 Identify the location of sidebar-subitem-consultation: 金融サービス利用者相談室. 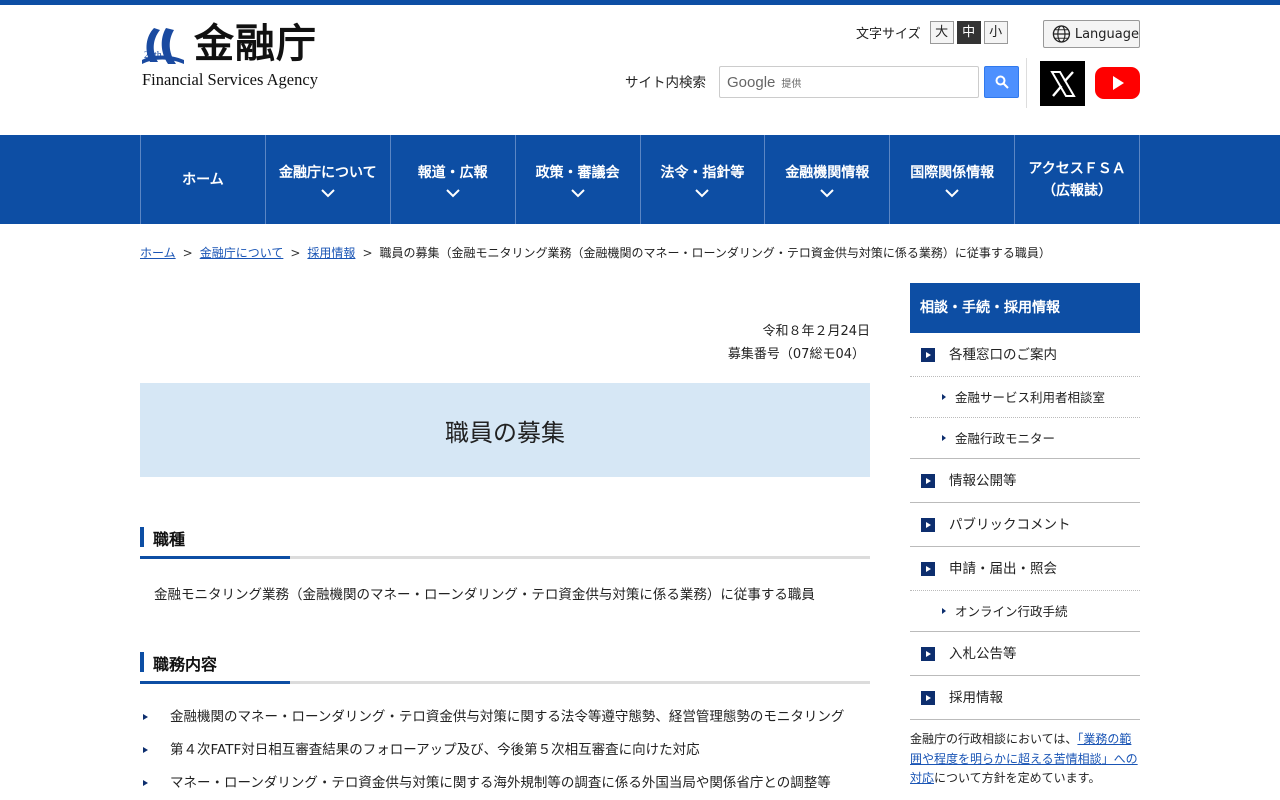
(1025, 397).